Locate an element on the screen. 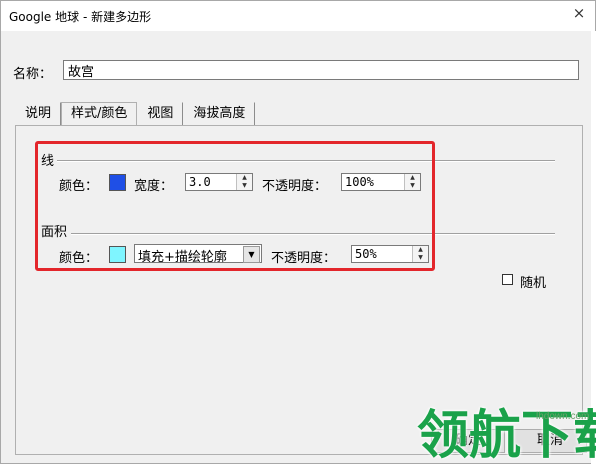 Image resolution: width=596 pixels, height=466 pixels. line-width-spinner: 3.0 ▲ ▼ is located at coordinates (219, 182).